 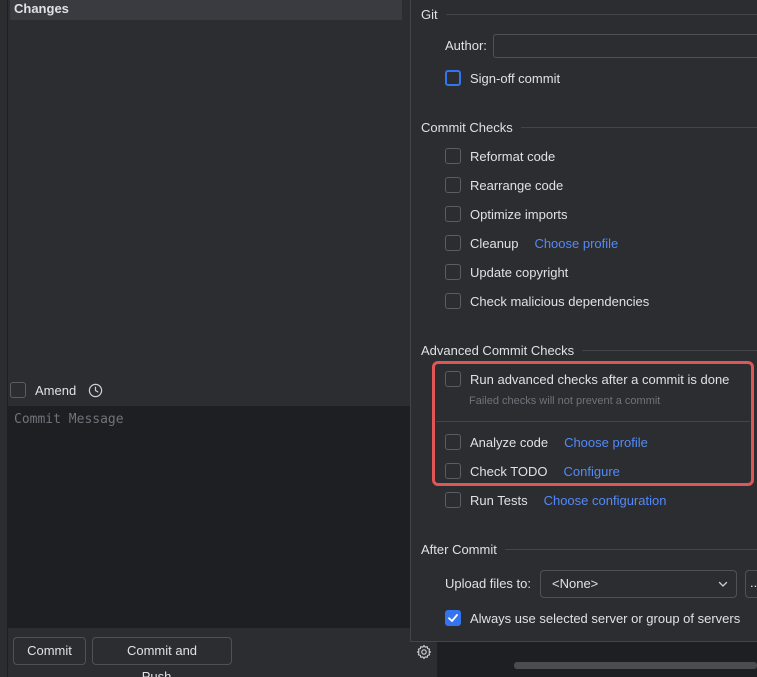 I want to click on commit-button: Commit, so click(x=49, y=651).